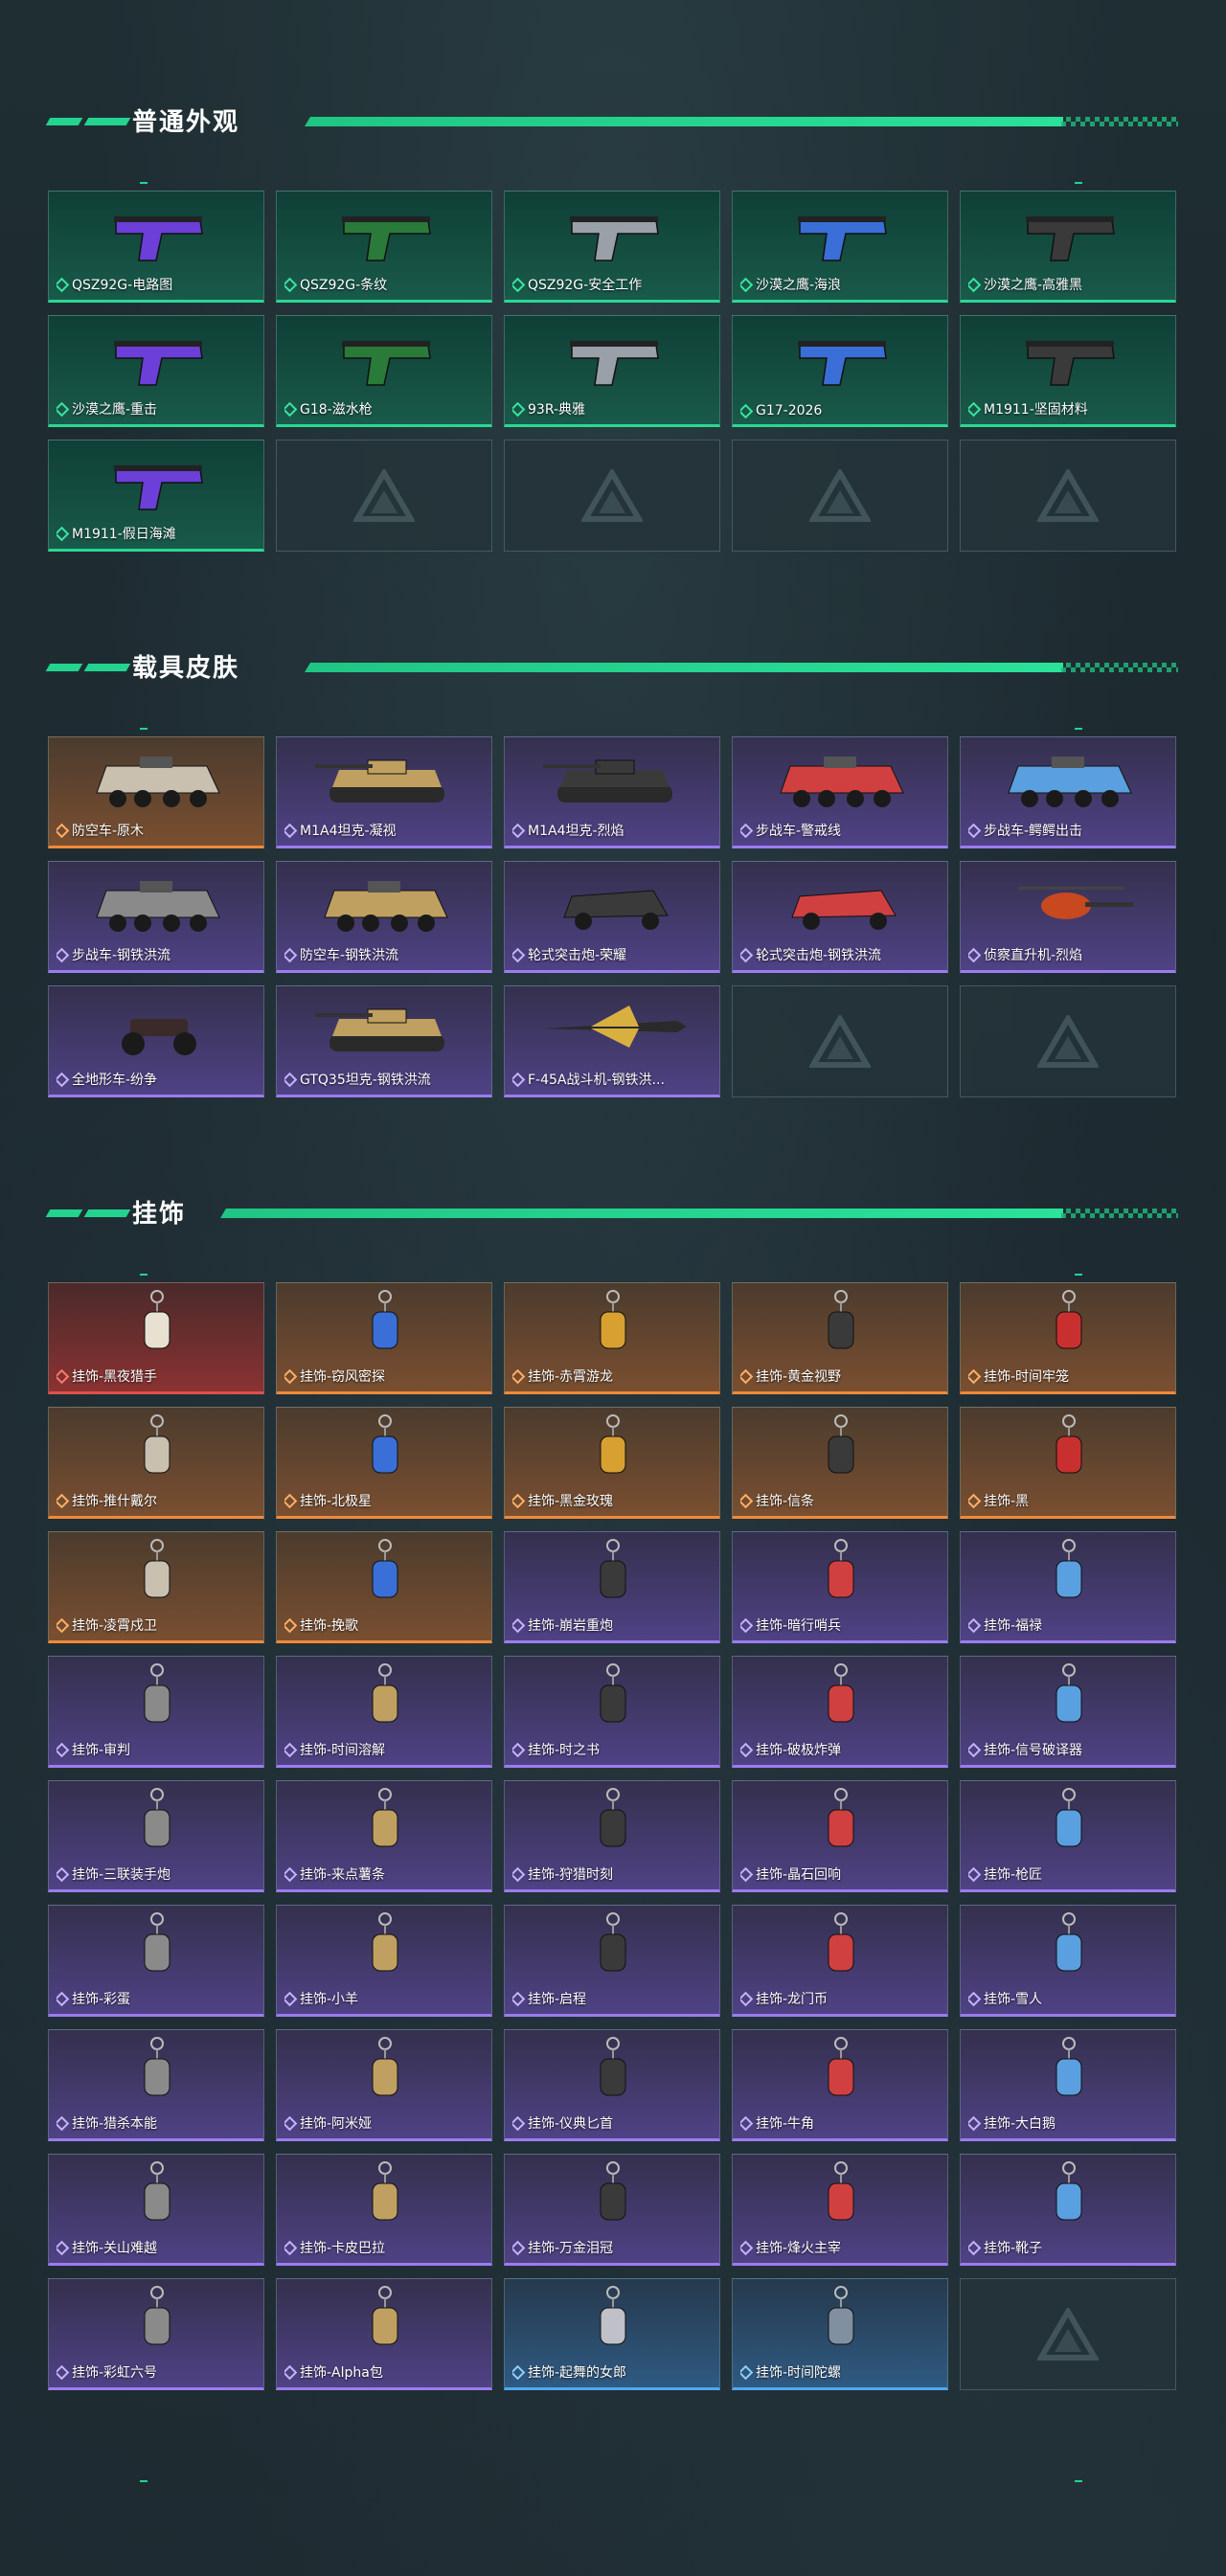 This screenshot has height=2576, width=1226. I want to click on weapons-item-card: 沙漠之鹰-海浪, so click(840, 247).